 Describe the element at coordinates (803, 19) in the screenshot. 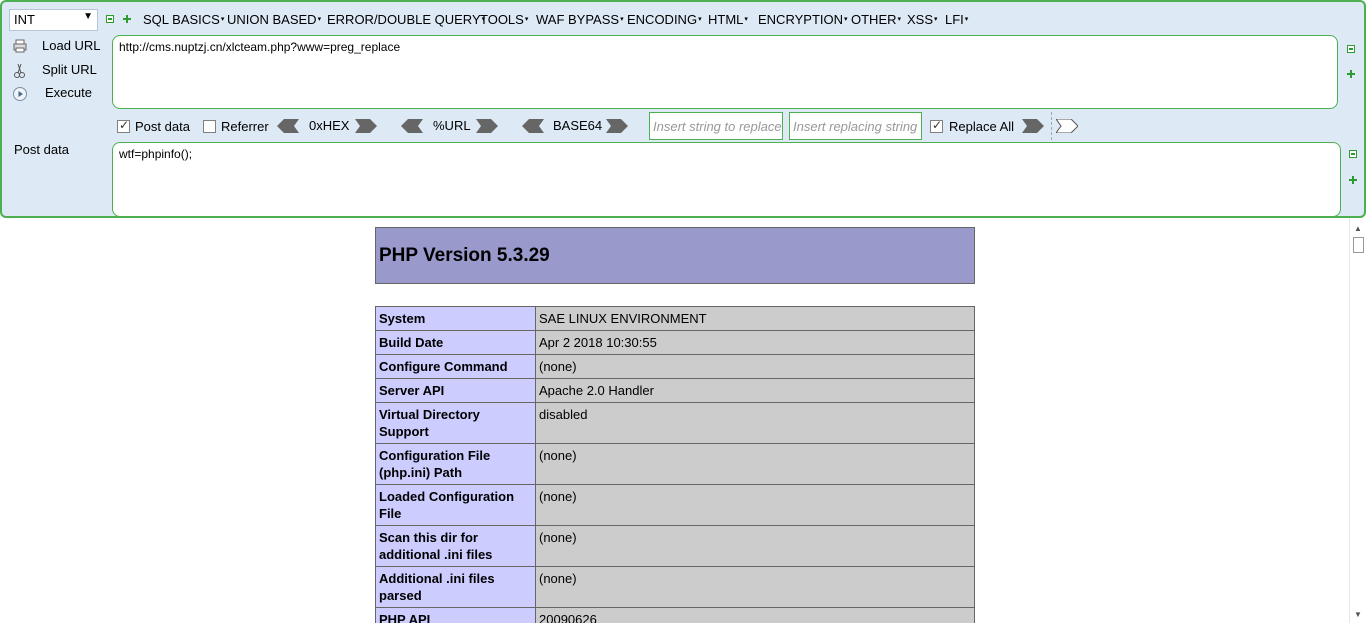

I see `menu-item-encryption: ENCRYPTION▾` at that location.